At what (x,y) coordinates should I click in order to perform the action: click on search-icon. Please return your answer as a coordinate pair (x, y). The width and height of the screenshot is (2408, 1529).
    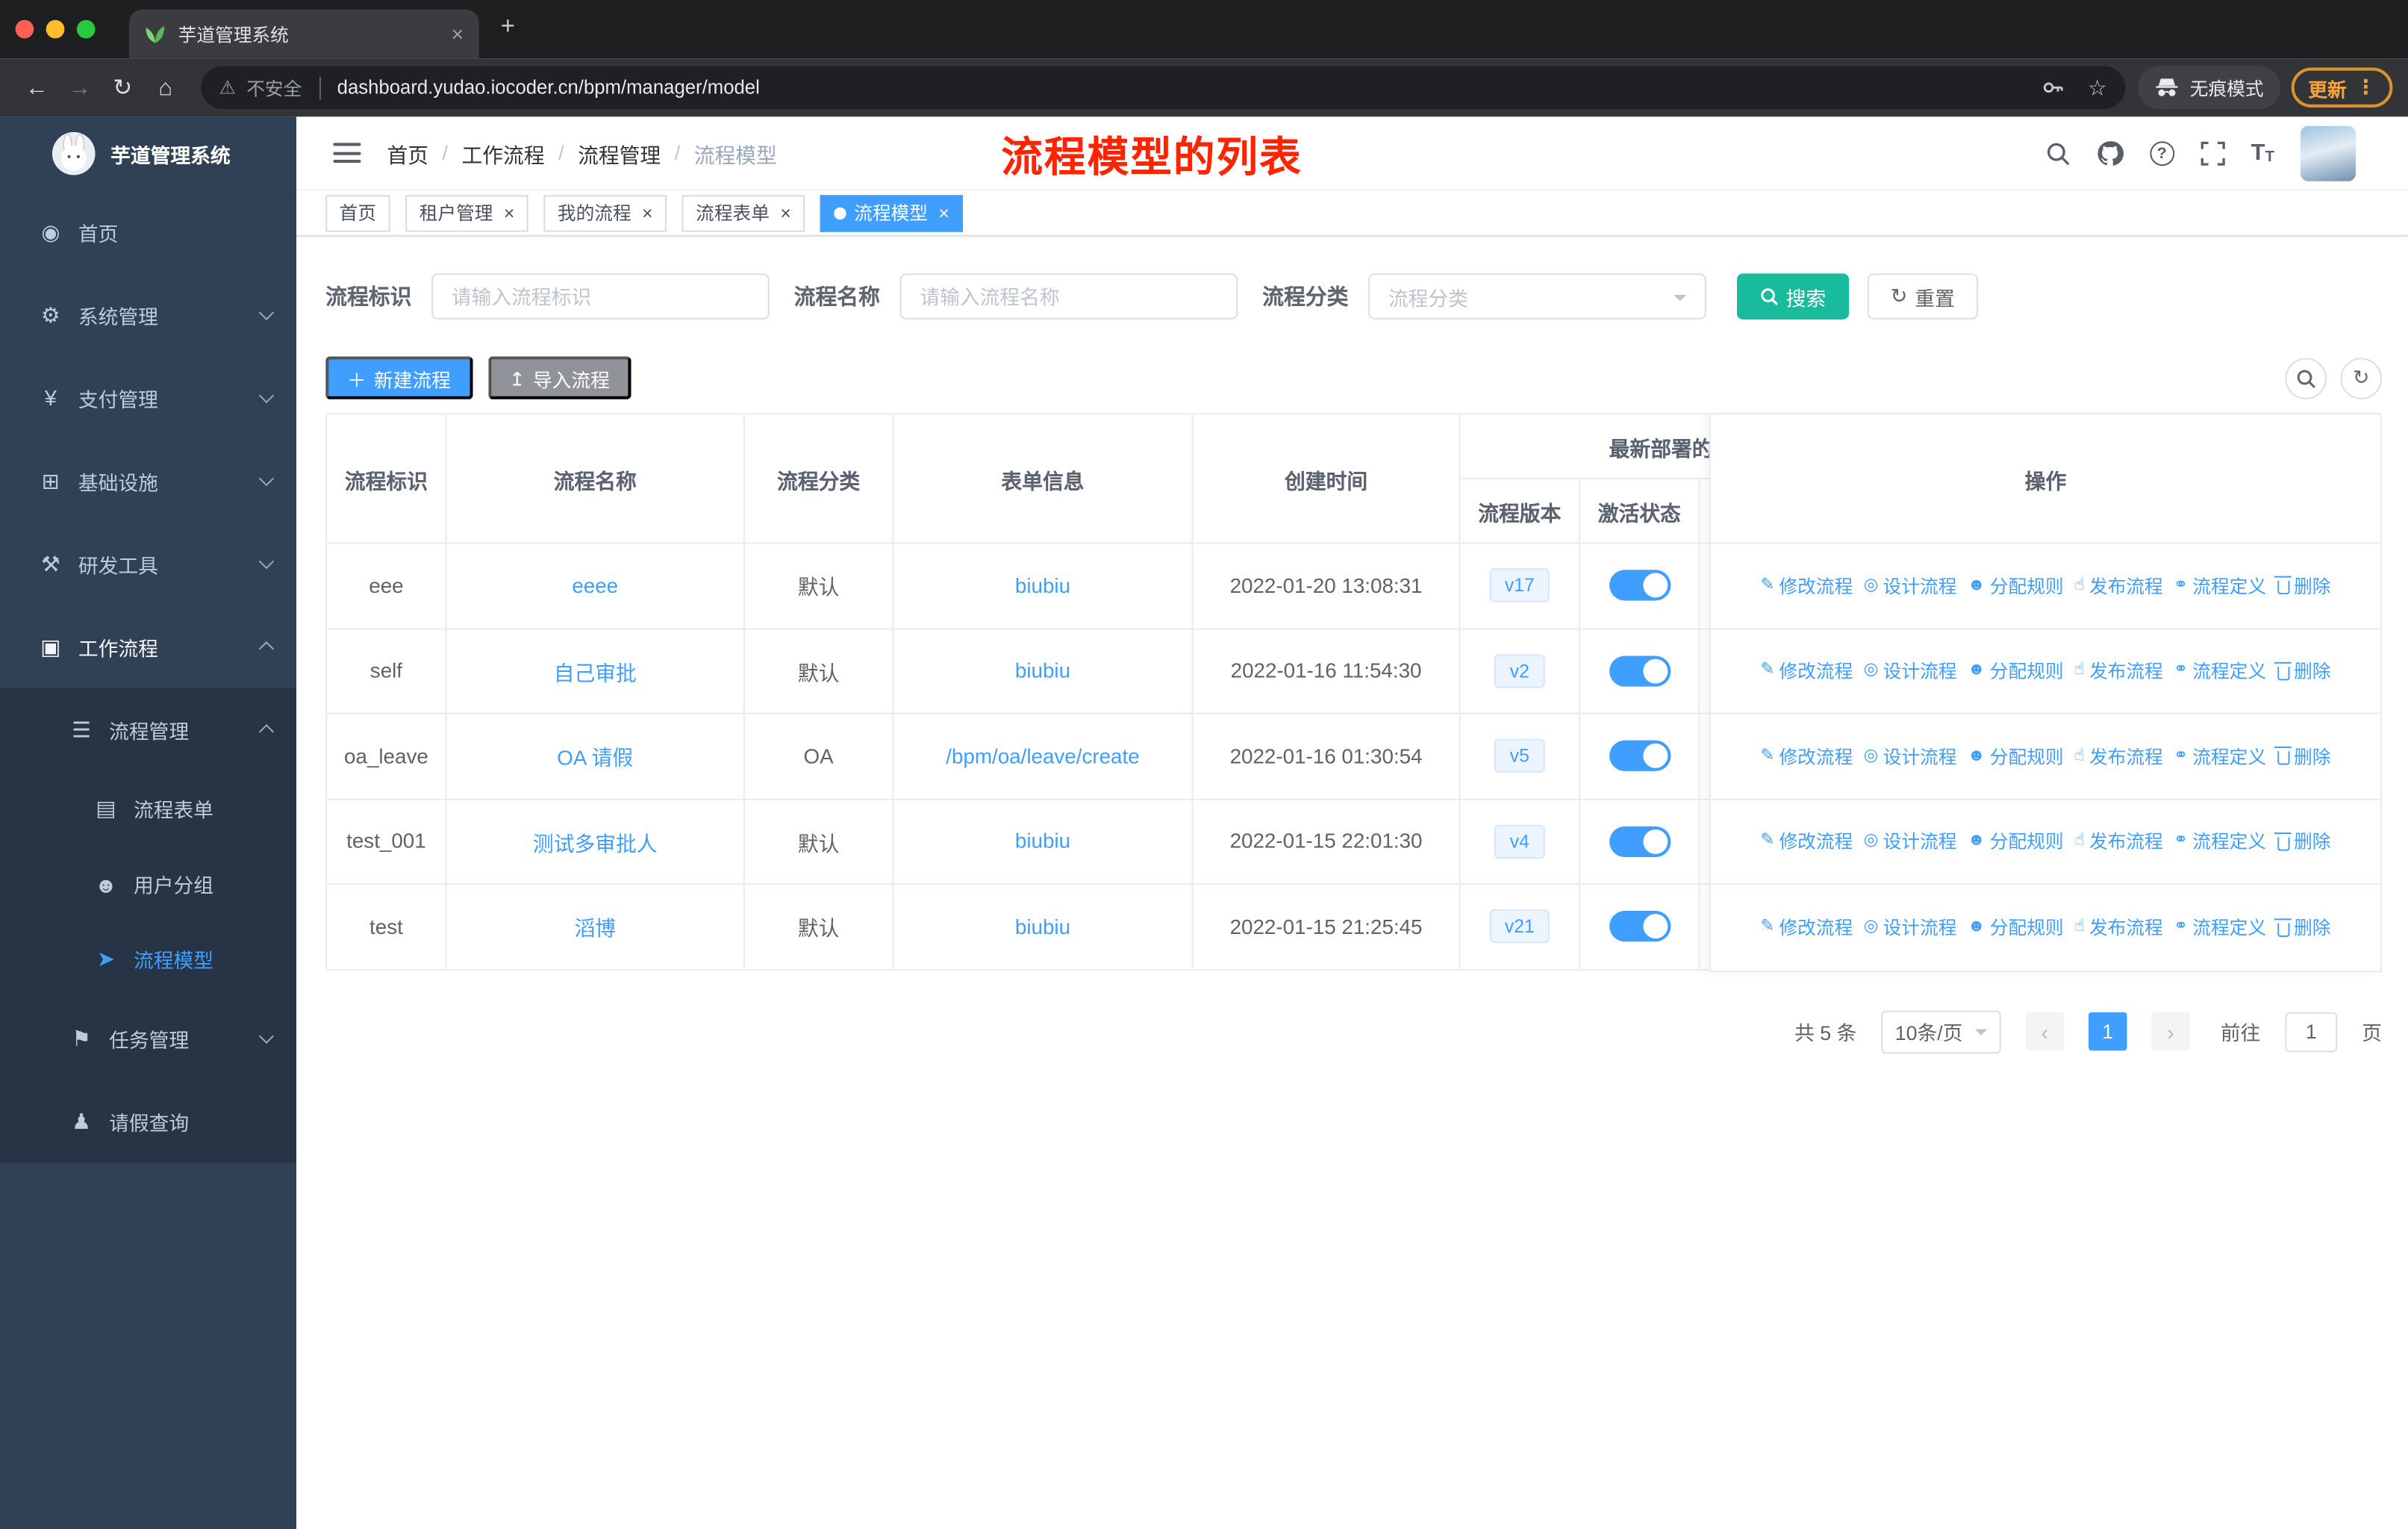
    Looking at the image, I should click on (2057, 152).